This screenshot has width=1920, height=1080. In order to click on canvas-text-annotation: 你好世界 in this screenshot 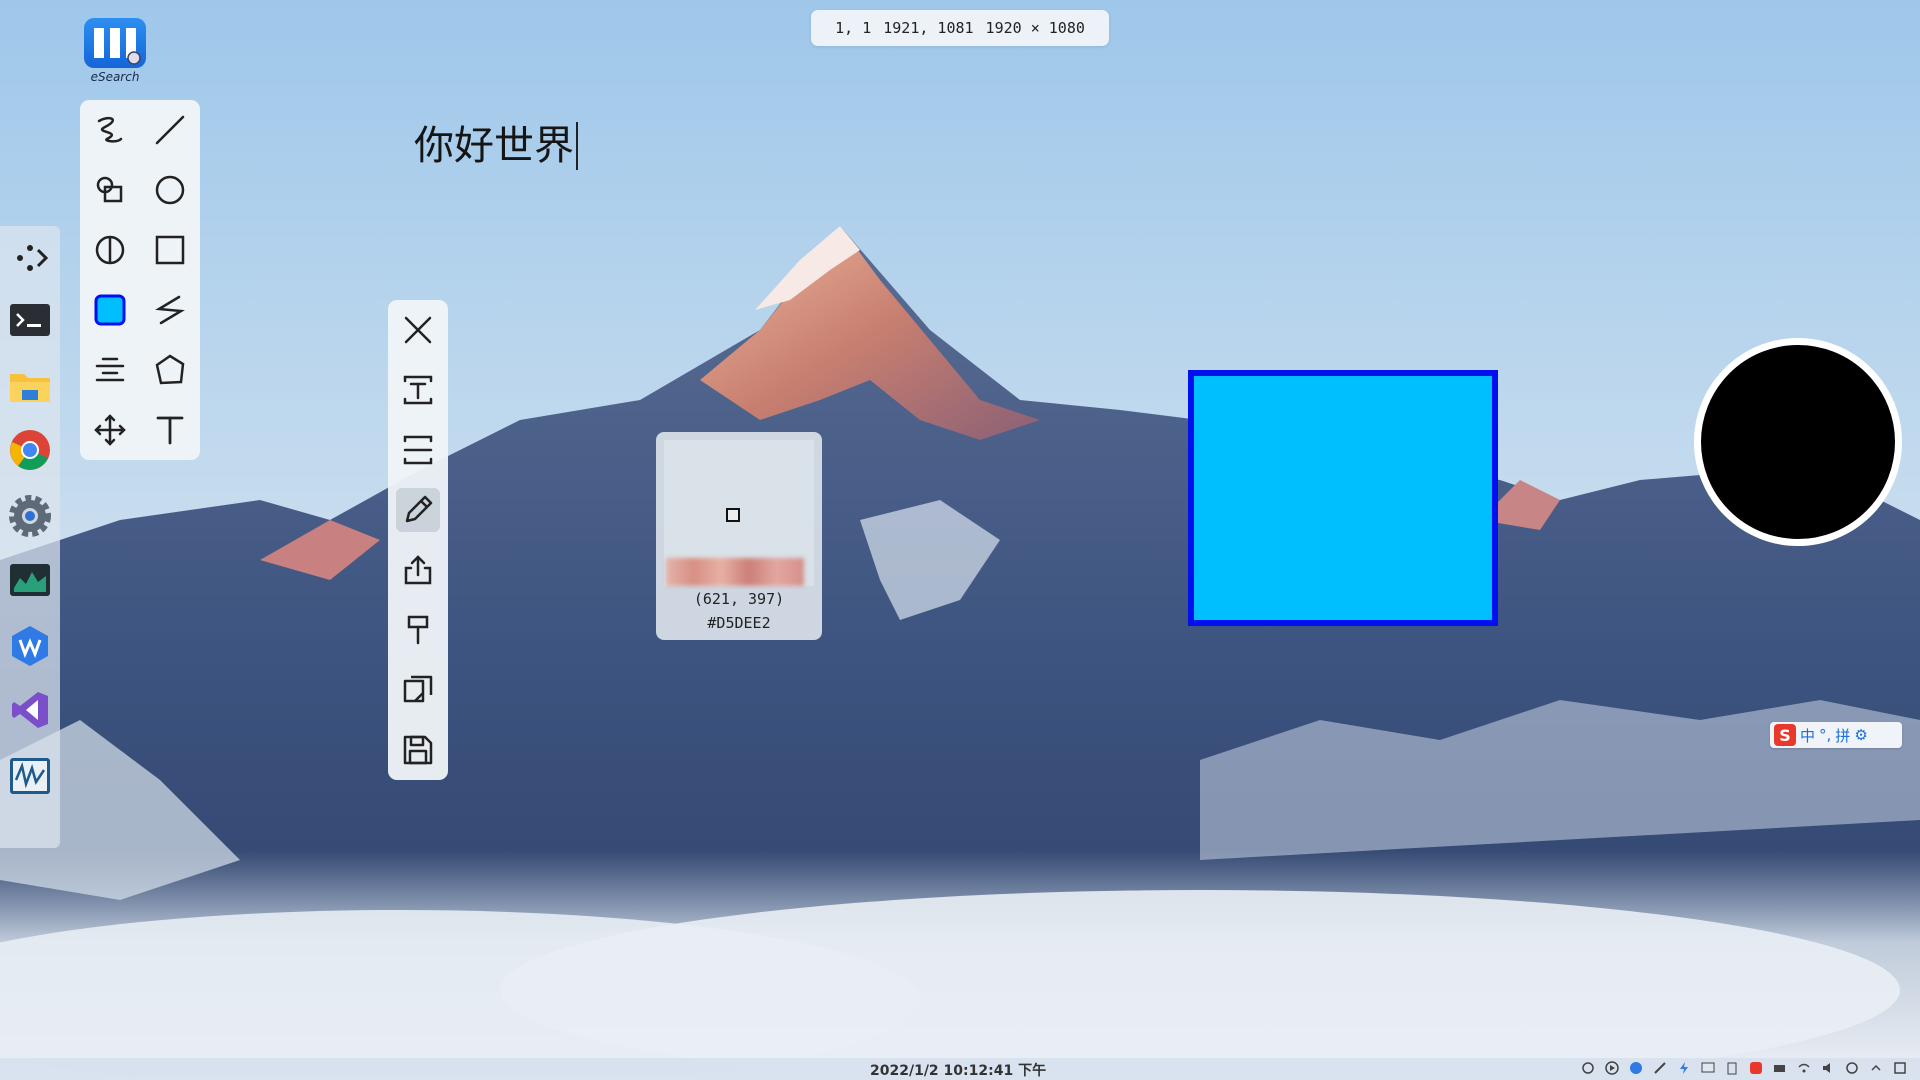, I will do `click(496, 146)`.